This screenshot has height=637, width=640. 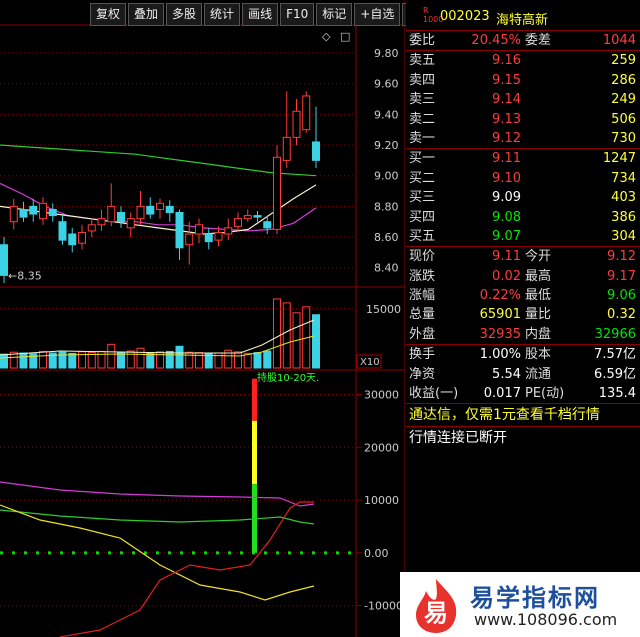 What do you see at coordinates (434, 394) in the screenshot?
I see `row-label: 收益(一)` at bounding box center [434, 394].